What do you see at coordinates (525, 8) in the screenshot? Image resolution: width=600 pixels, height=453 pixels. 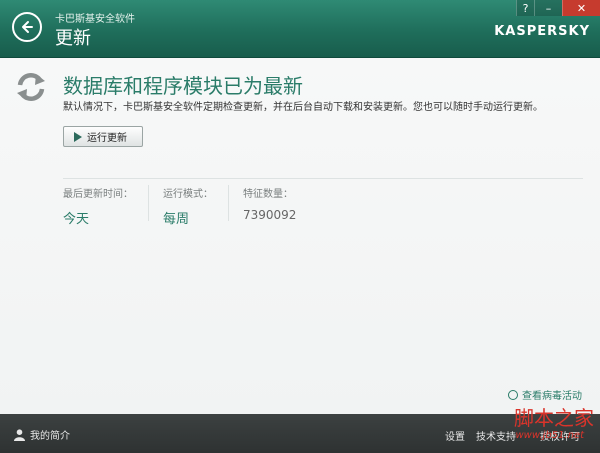 I see `help-button: ?` at bounding box center [525, 8].